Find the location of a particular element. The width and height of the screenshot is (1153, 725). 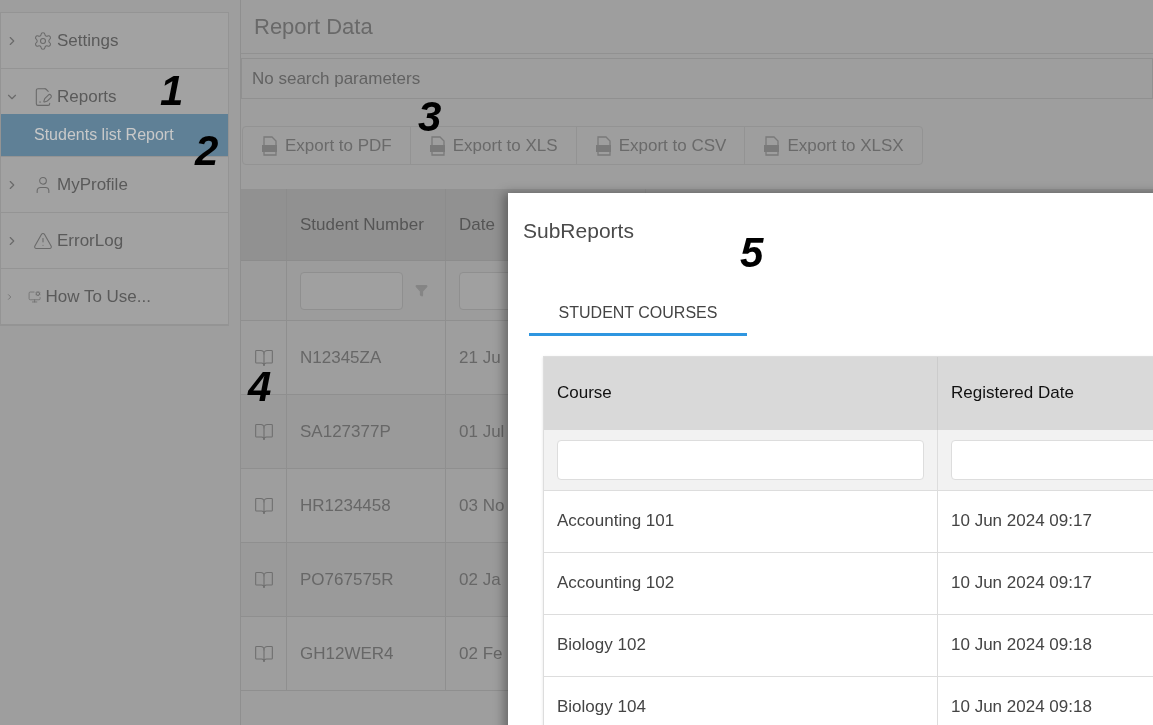

tab: STUDENT COURSES is located at coordinates (638, 314).